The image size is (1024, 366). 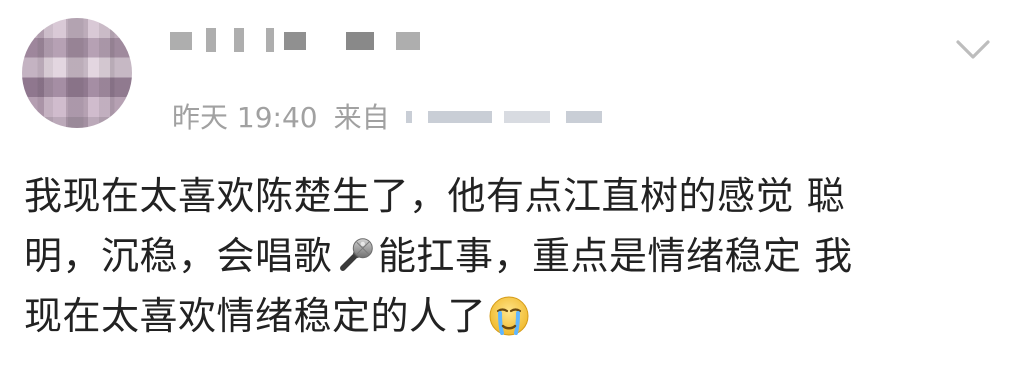 What do you see at coordinates (394, 116) in the screenshot?
I see `post-meta: 昨天 19:40 来自` at bounding box center [394, 116].